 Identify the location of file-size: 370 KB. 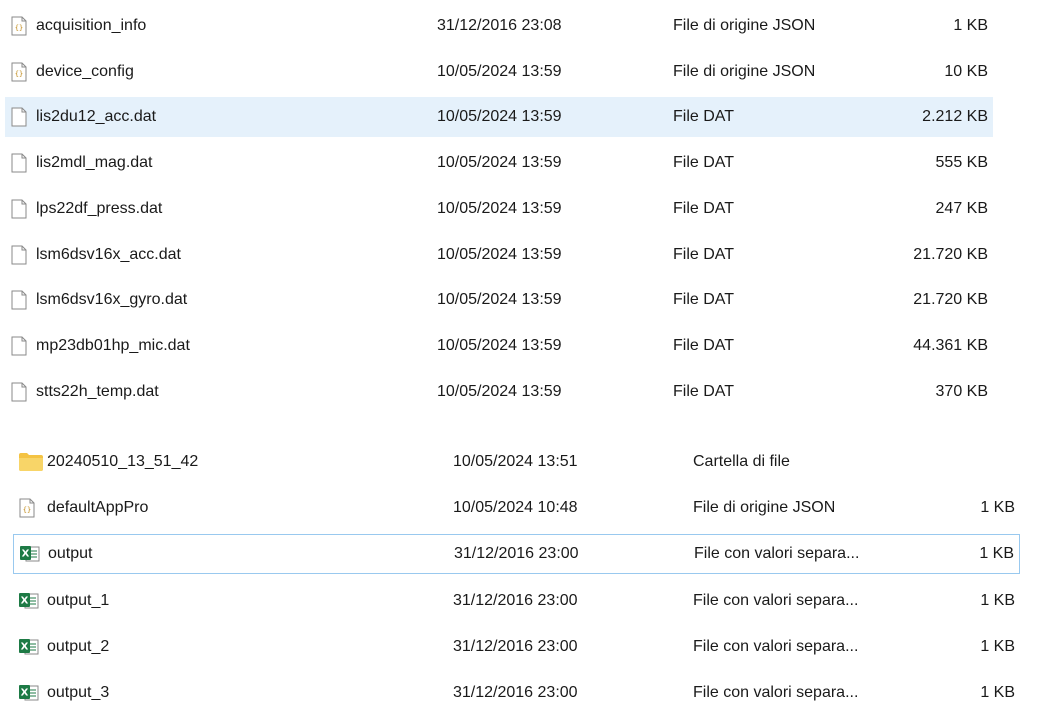
(961, 391).